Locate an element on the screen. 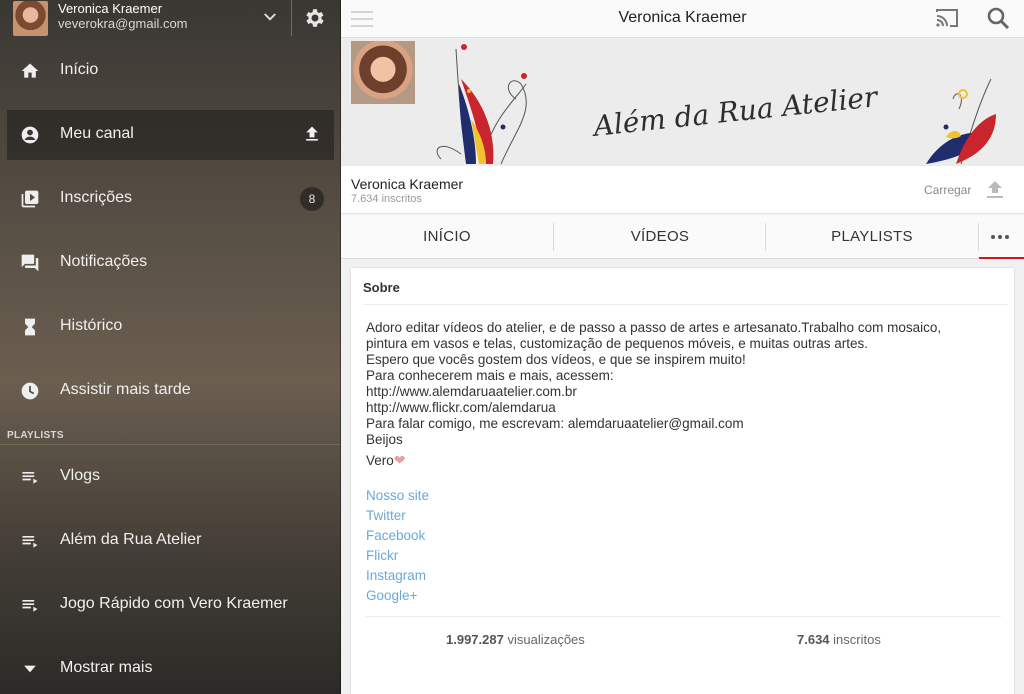  sidebar-playlist-jogo-rapido: Jogo Rápido com Vero Kraemer is located at coordinates (170, 605).